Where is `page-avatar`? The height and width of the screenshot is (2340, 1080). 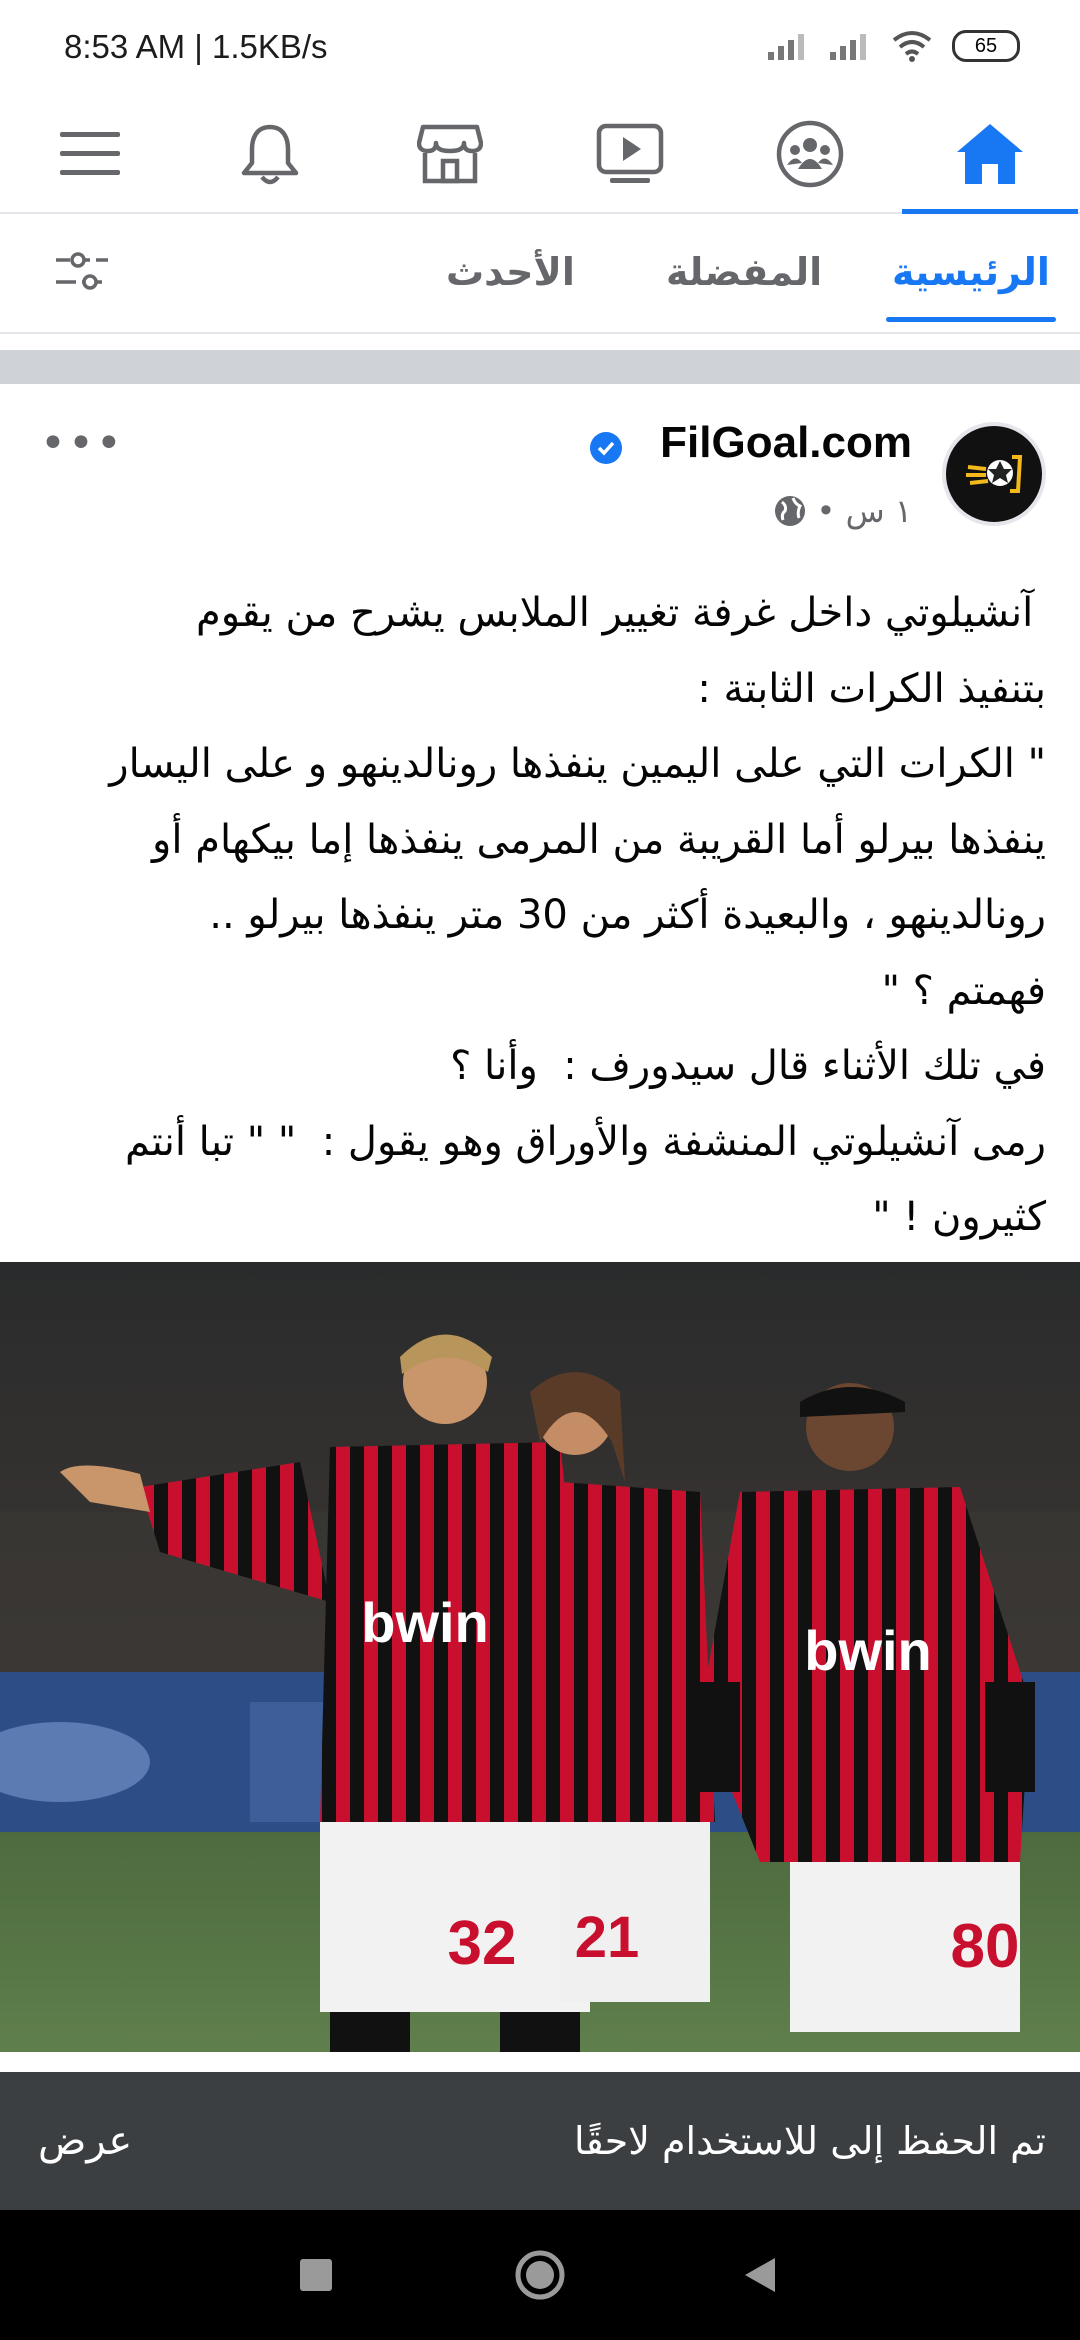 page-avatar is located at coordinates (994, 474).